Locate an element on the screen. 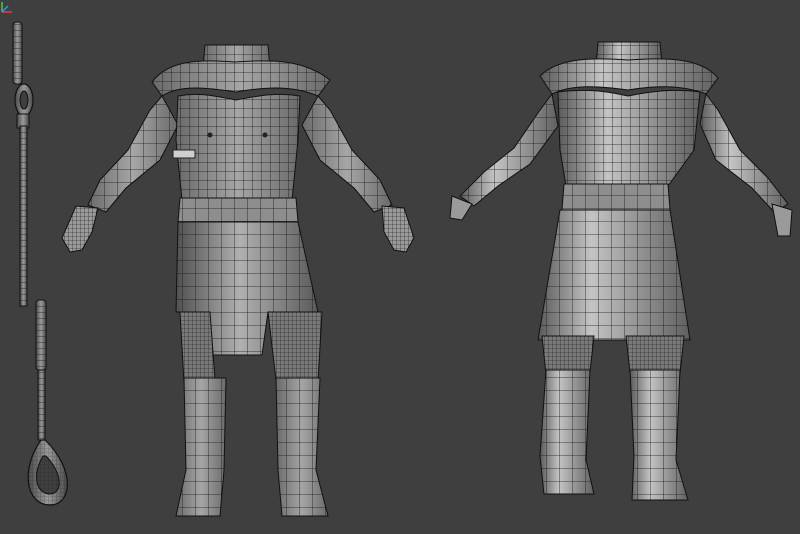  axis-gizmo-icon is located at coordinates (7, 7).